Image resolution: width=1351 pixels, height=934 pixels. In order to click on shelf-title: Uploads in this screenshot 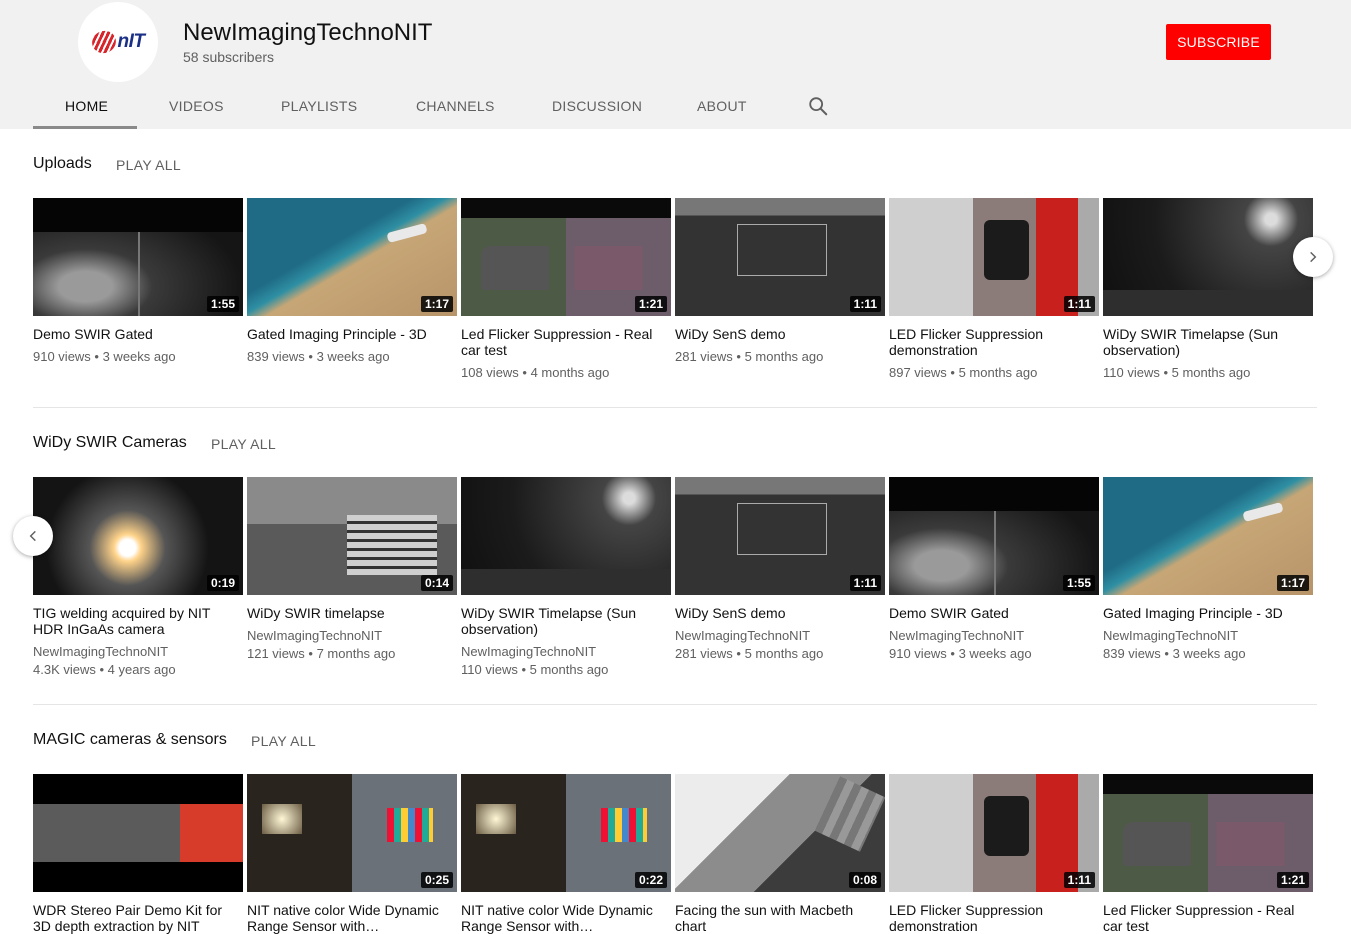, I will do `click(62, 164)`.